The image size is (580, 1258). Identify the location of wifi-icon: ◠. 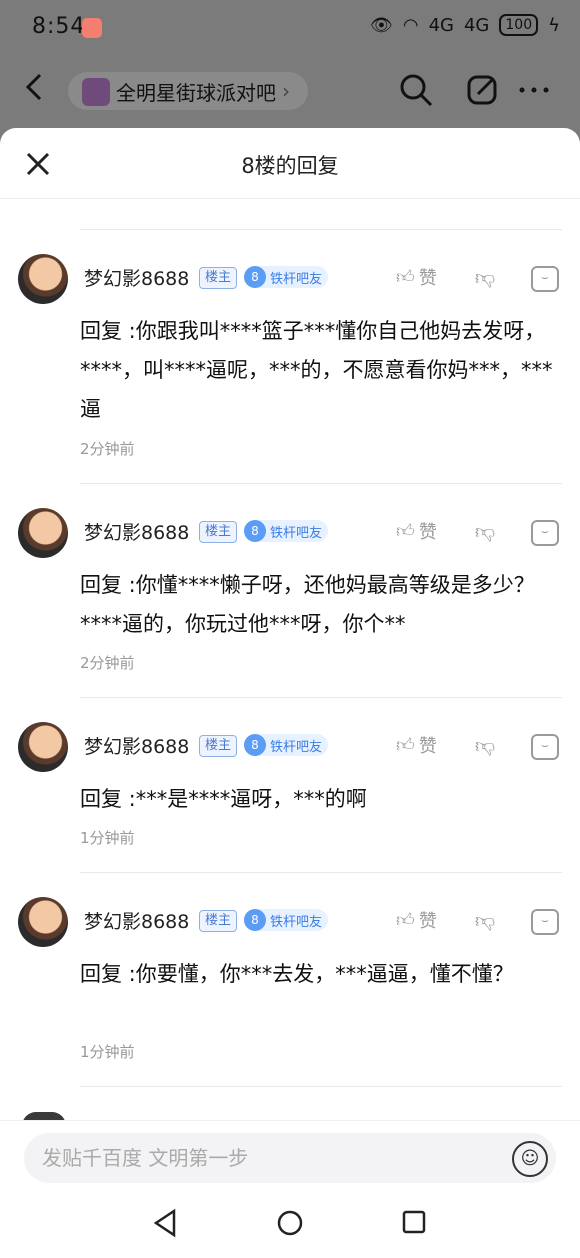
(410, 25).